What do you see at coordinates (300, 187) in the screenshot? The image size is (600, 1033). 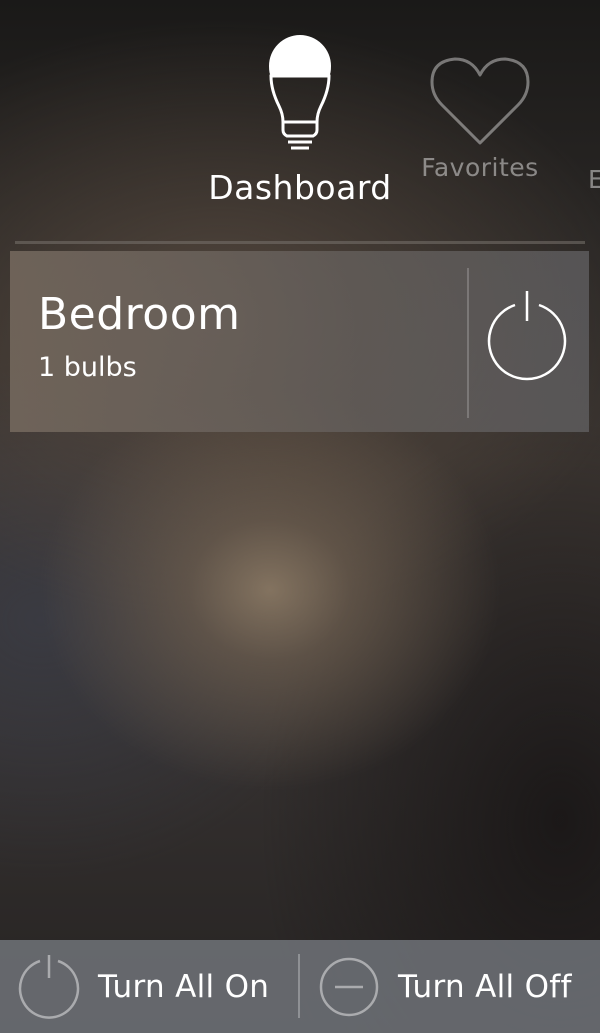 I see `tab-dashboard-label: Dashboard` at bounding box center [300, 187].